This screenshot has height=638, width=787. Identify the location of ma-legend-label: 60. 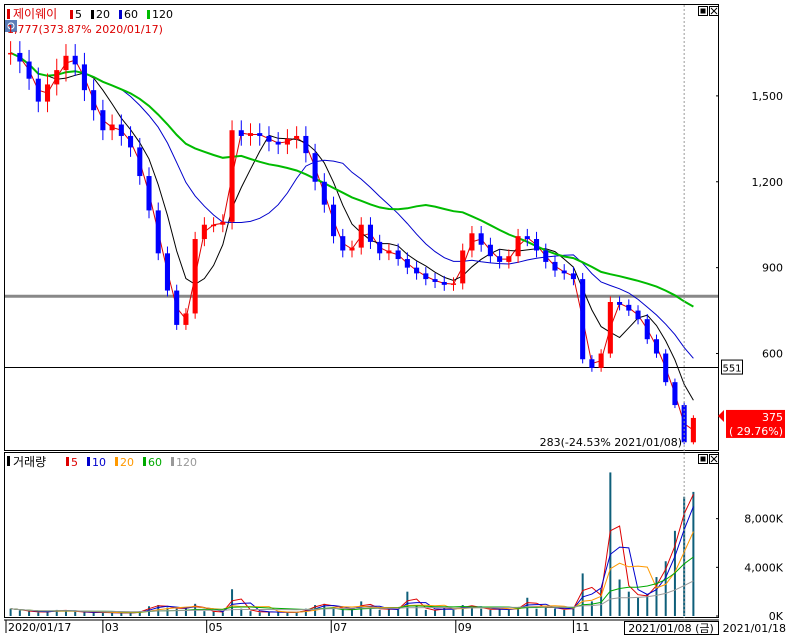
(131, 14).